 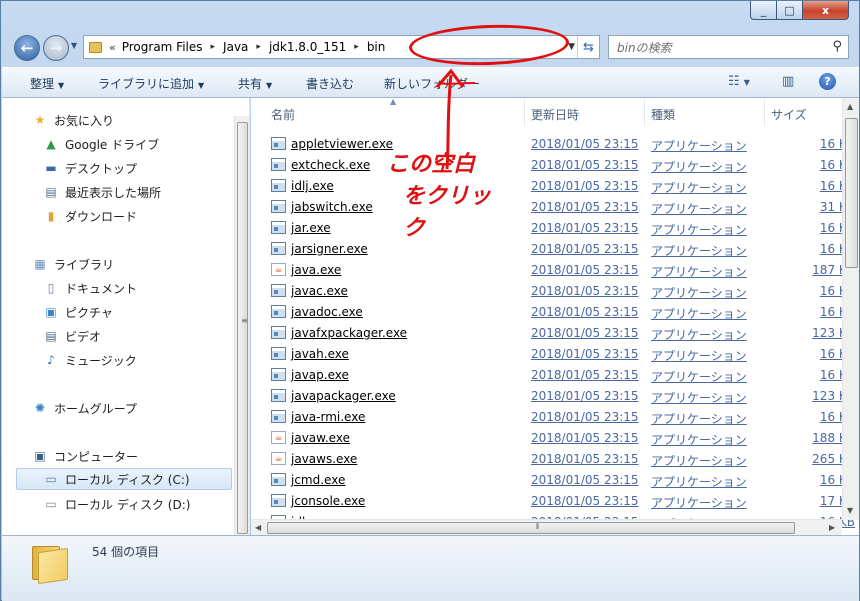 I want to click on annotation-line-2: をクリック, so click(x=447, y=212).